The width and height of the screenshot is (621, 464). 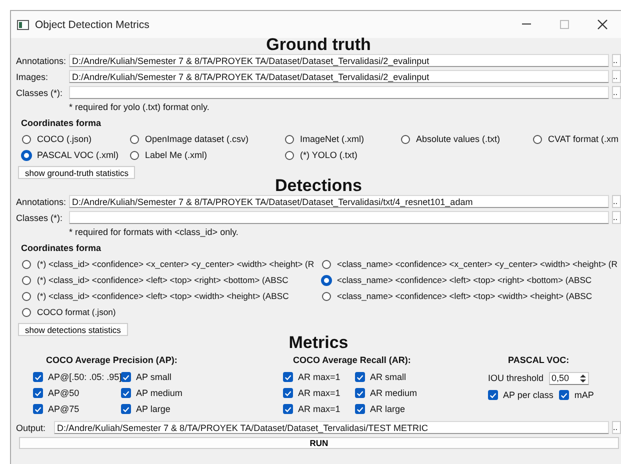 What do you see at coordinates (602, 24) in the screenshot?
I see `close-icon` at bounding box center [602, 24].